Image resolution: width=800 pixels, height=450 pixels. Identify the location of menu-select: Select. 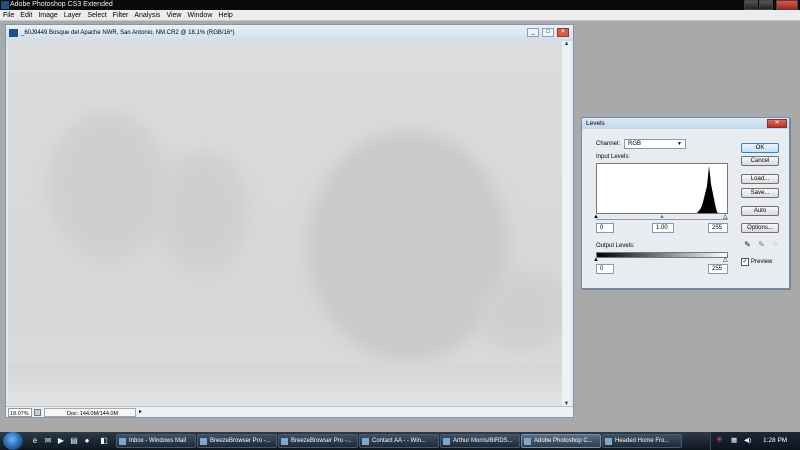
(96, 15).